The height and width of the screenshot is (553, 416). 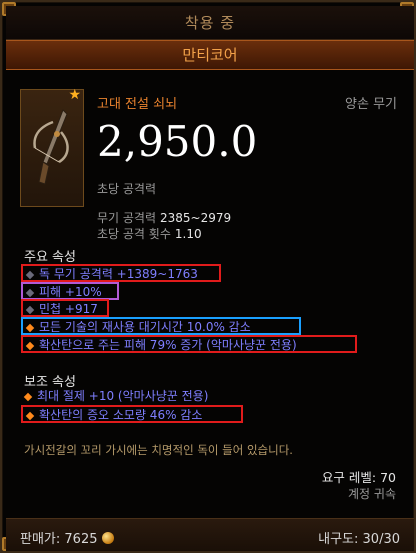 I want to click on affix-poison-damage: 독 무기 공격력 +1389~1763, so click(x=121, y=273).